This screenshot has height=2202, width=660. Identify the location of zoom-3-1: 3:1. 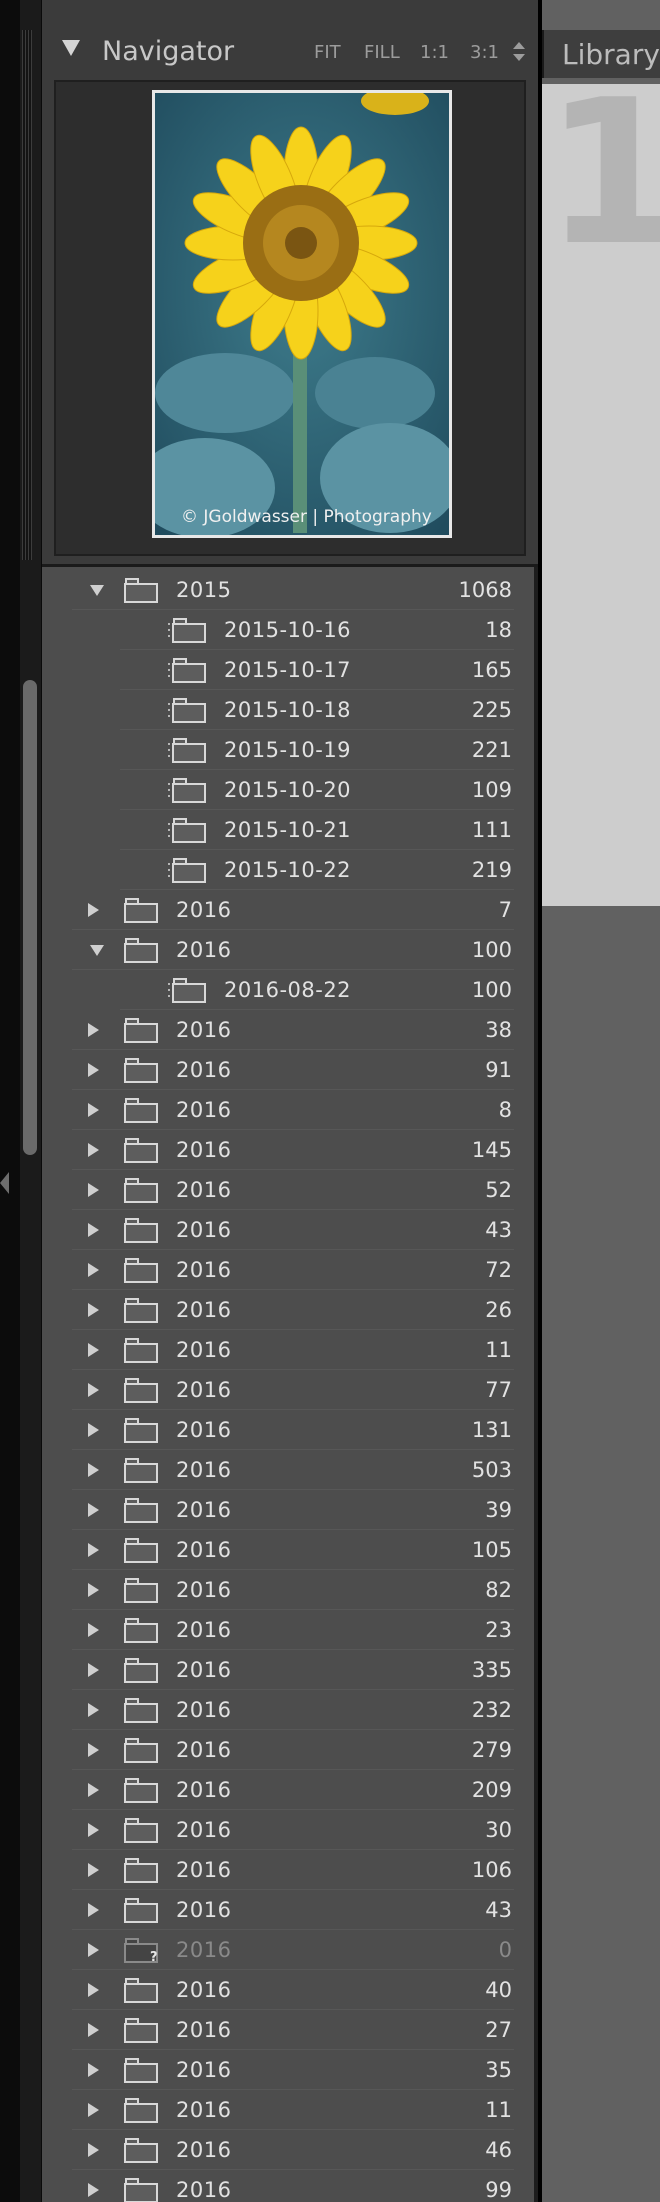
(484, 52).